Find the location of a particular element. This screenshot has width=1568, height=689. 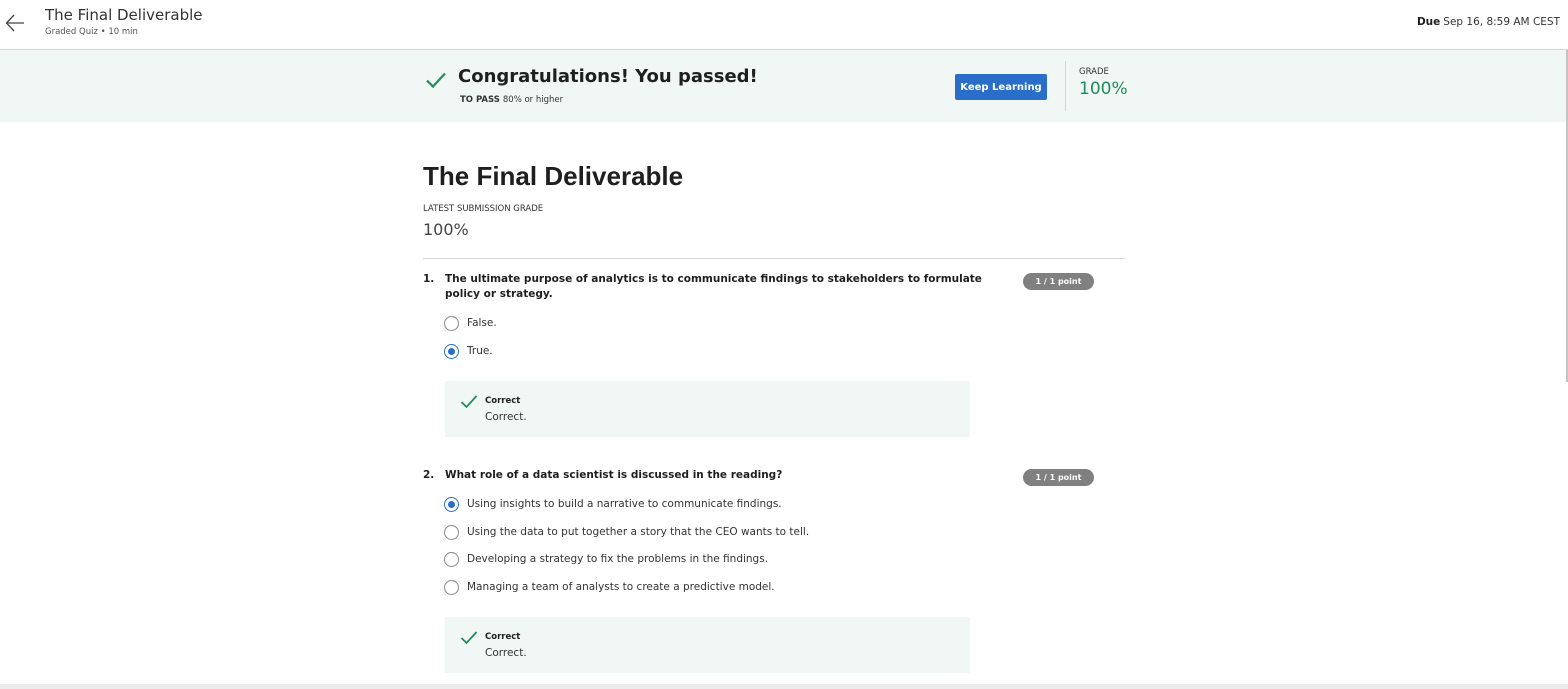

due-value: Sep 16, 8:59 AM CEST is located at coordinates (1501, 22).